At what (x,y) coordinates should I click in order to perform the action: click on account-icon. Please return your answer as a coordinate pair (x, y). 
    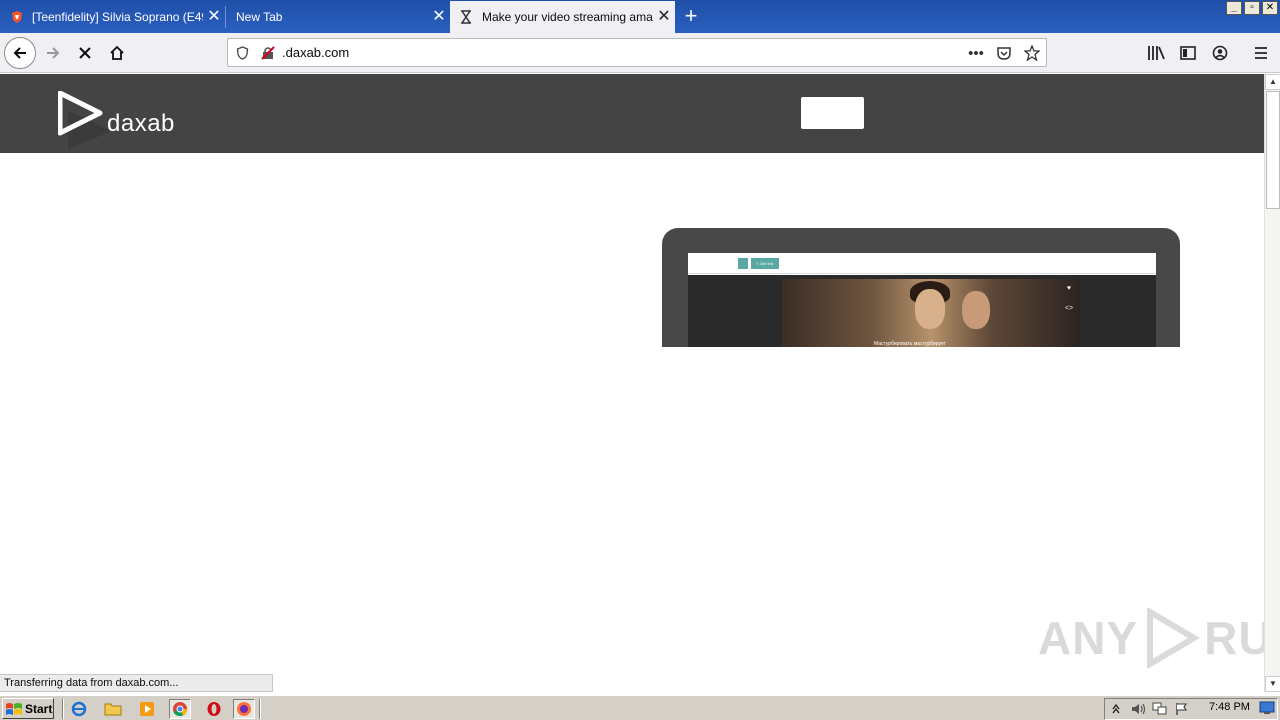
    Looking at the image, I should click on (1220, 53).